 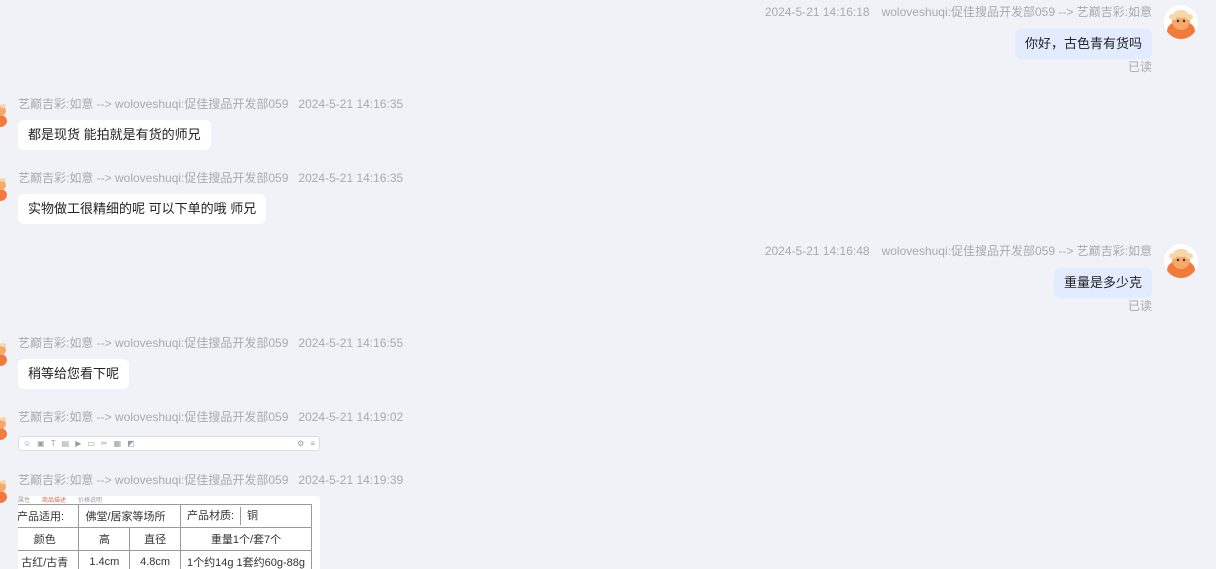 I want to click on table-cell: 1.4cm, so click(x=104, y=559).